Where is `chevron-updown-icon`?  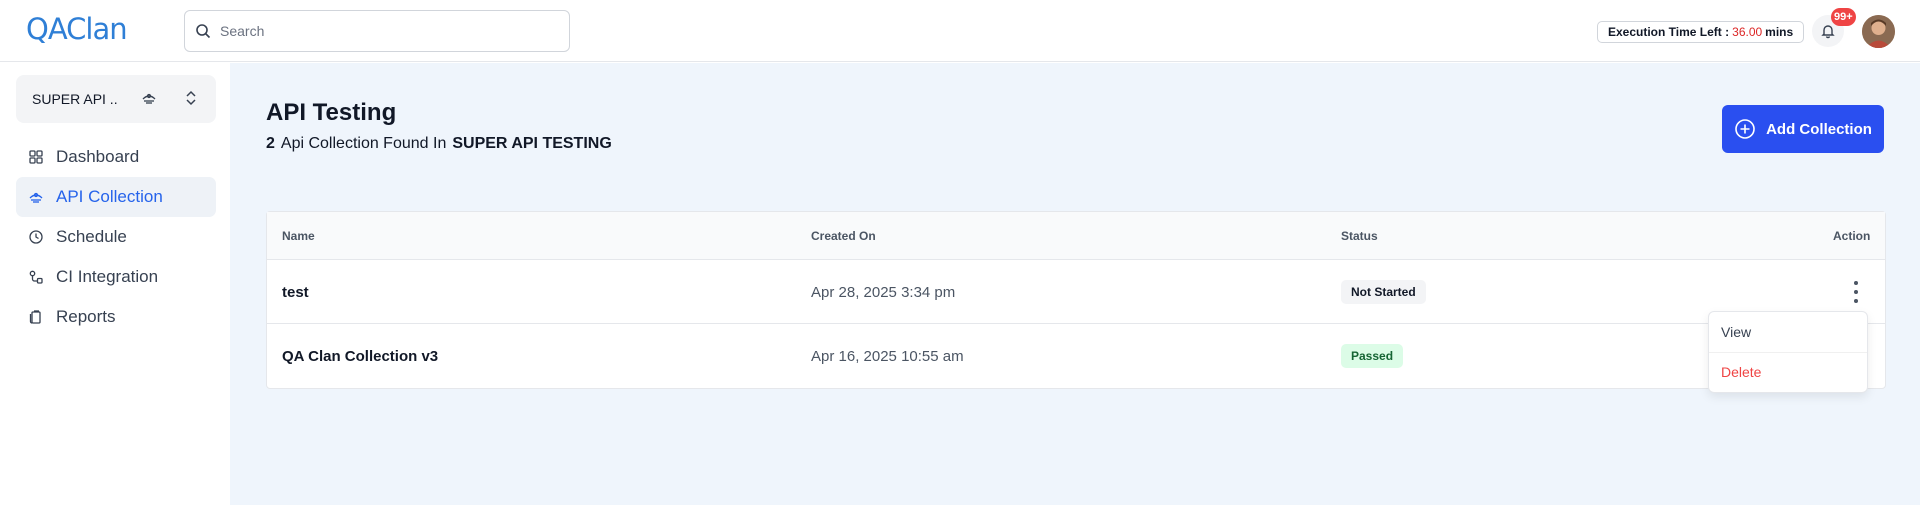 chevron-updown-icon is located at coordinates (191, 98).